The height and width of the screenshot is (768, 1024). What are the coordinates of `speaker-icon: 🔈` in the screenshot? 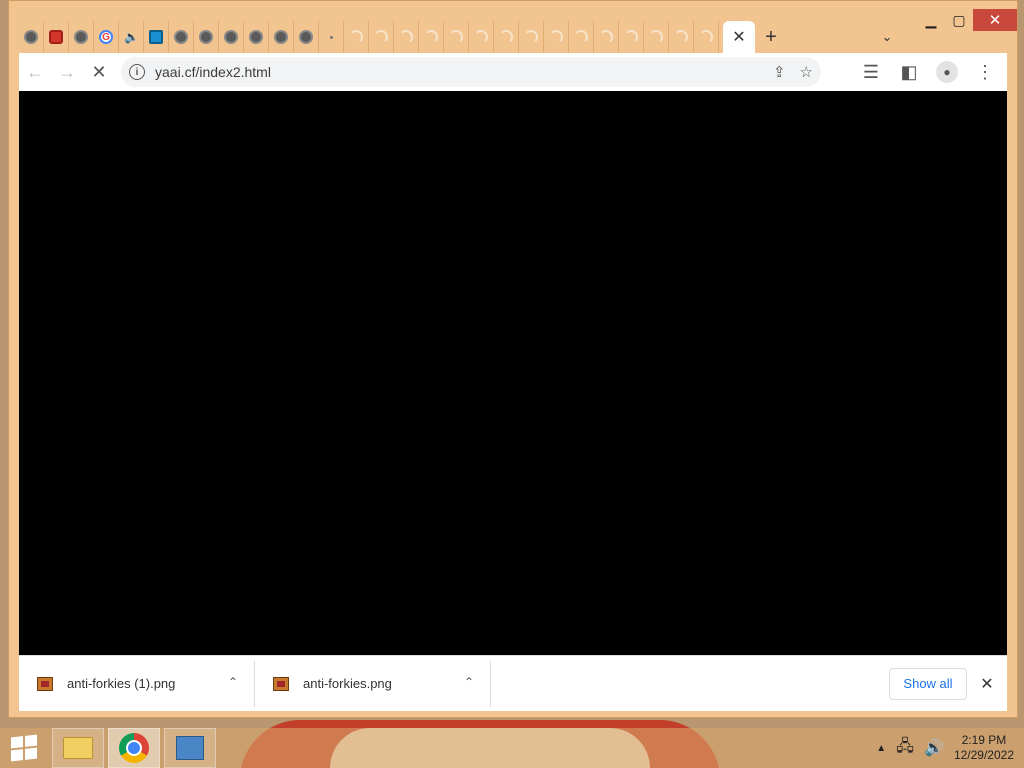 It's located at (131, 37).